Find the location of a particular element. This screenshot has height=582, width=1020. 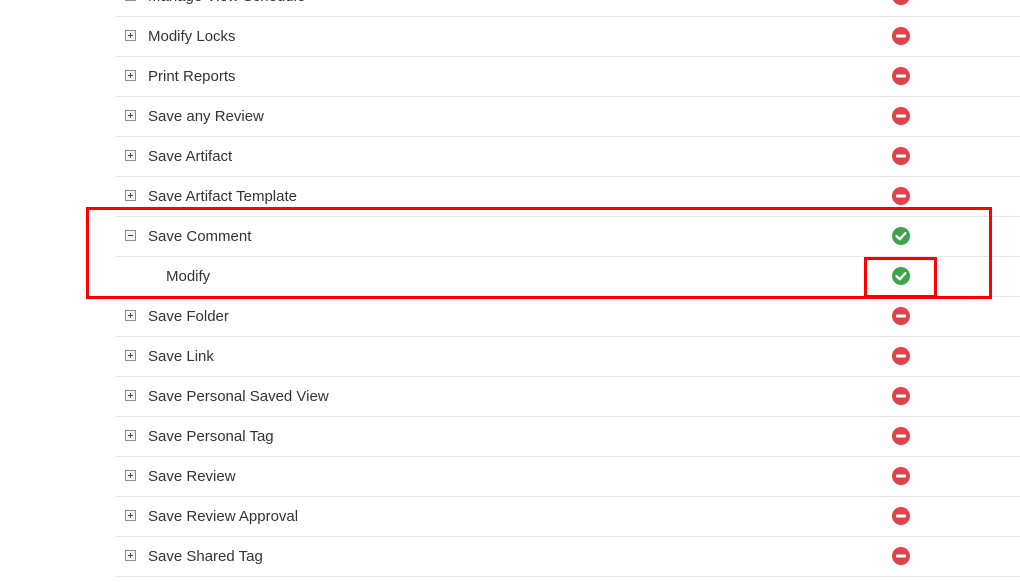

permission-label: Save Personal Tag is located at coordinates (211, 436).